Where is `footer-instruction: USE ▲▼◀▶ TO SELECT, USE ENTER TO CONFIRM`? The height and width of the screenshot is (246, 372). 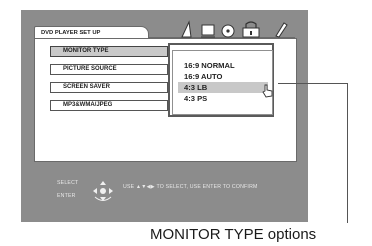 footer-instruction: USE ▲▼◀▶ TO SELECT, USE ENTER TO CONFIRM is located at coordinates (190, 187).